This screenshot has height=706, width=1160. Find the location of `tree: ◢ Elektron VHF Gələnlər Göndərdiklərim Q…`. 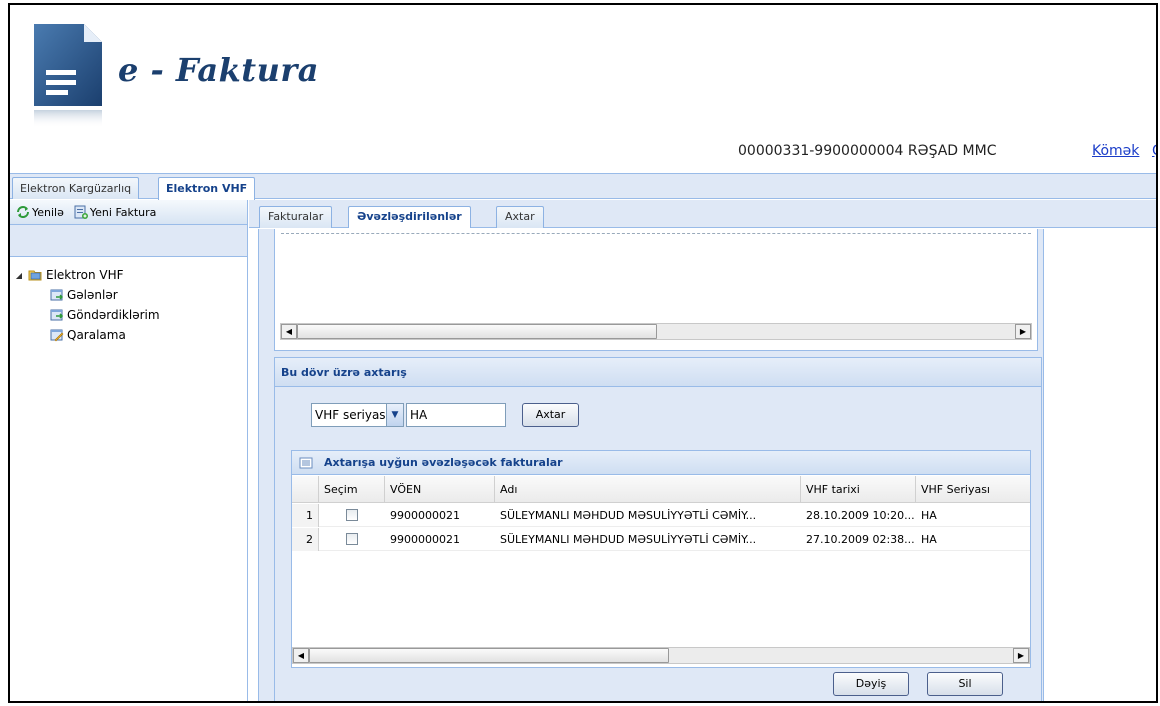

tree: ◢ Elektron VHF Gələnlər Göndərdiklərim Q… is located at coordinates (128, 305).